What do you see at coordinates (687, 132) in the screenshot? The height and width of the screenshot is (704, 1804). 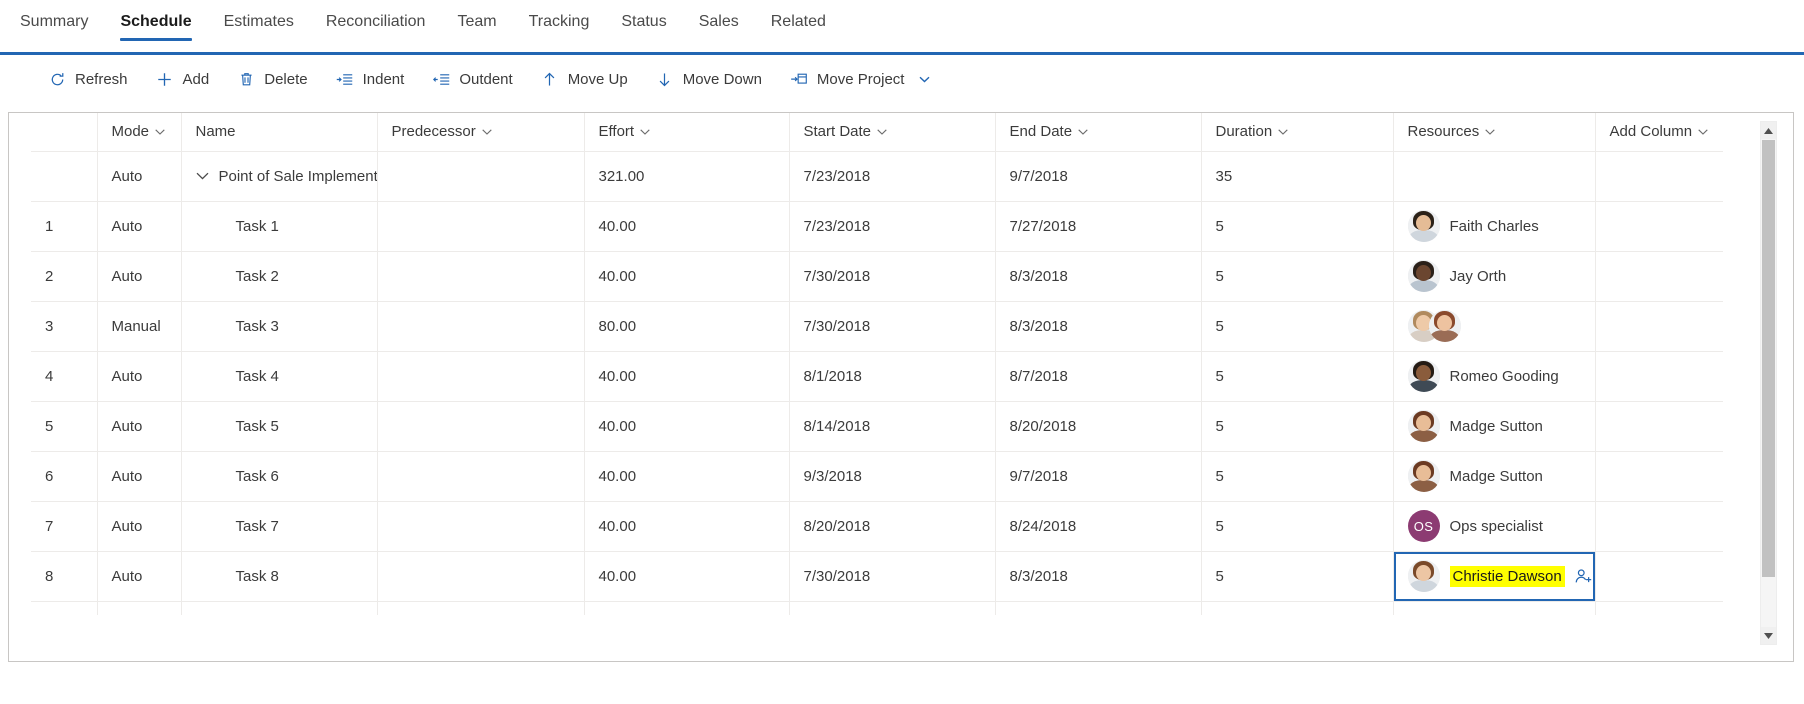 I see `column-header-effort: Effort` at bounding box center [687, 132].